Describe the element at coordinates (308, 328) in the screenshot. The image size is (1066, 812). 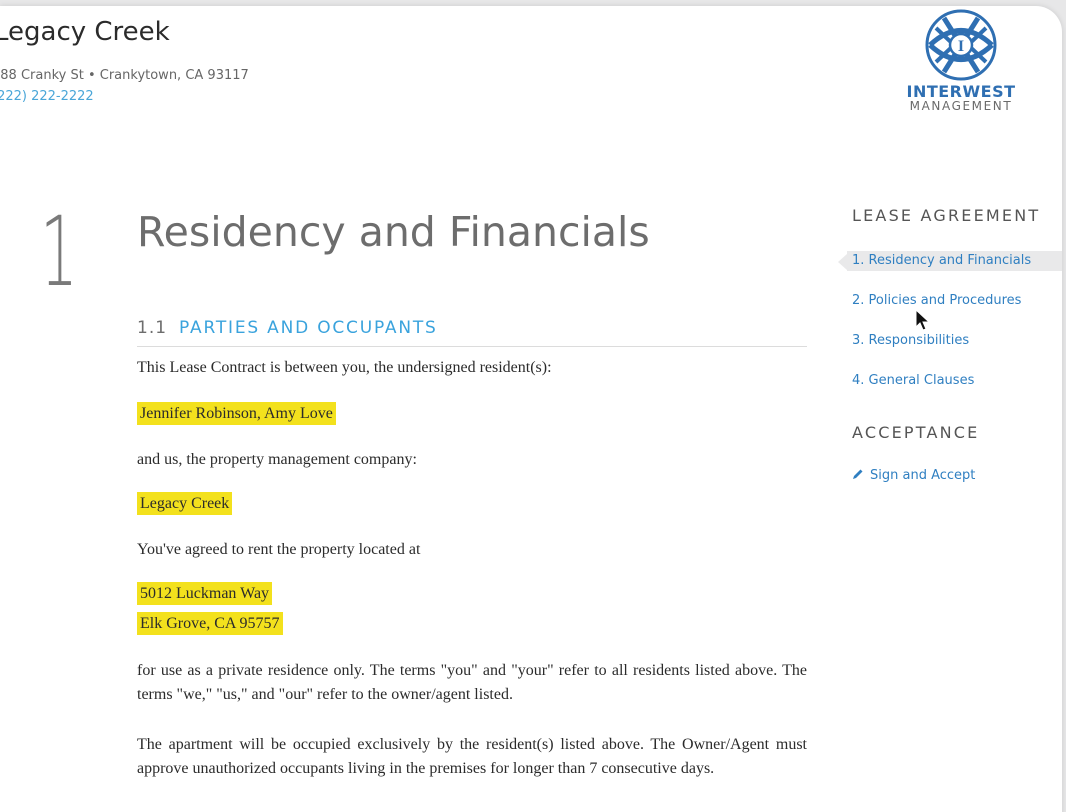
I see `subsection-title: PARTIES AND OCCUPANTS` at that location.